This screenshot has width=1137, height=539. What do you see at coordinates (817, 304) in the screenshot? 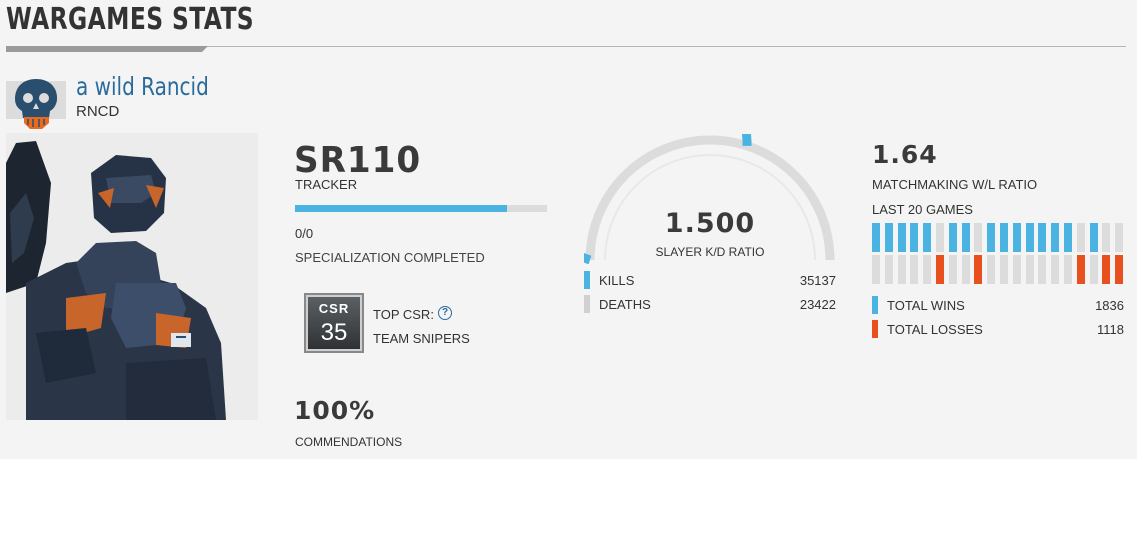
I see `deaths-value: 23422` at bounding box center [817, 304].